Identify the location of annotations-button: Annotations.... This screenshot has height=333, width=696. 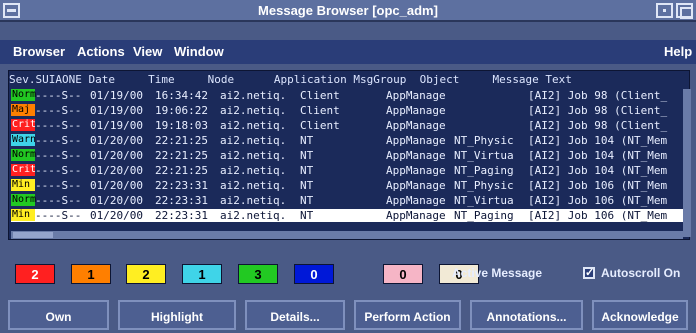
(526, 315).